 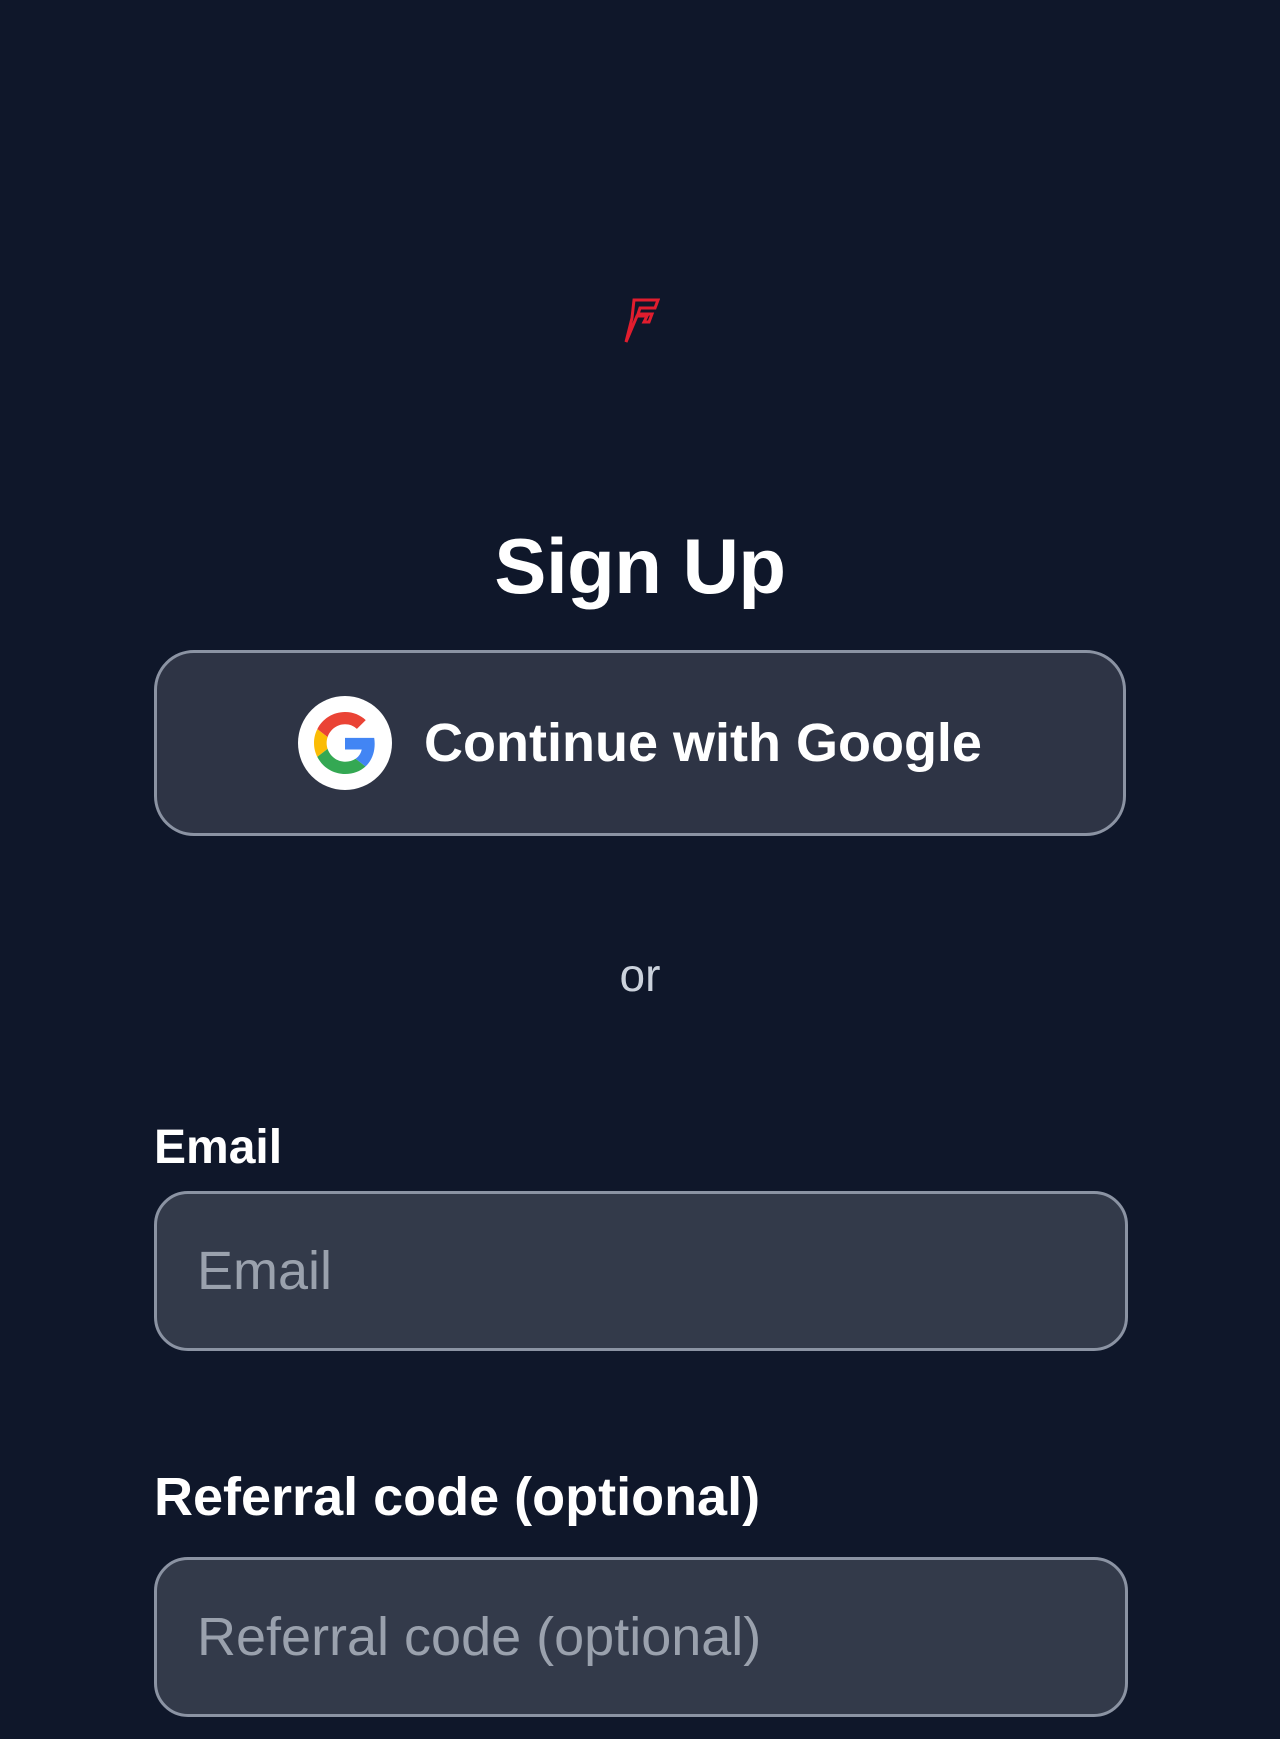 I want to click on google-icon, so click(x=345, y=743).